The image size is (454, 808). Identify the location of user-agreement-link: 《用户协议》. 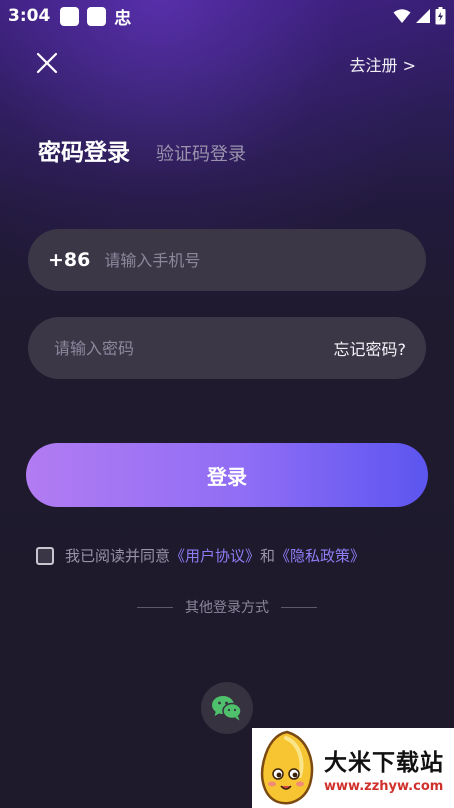
(215, 555).